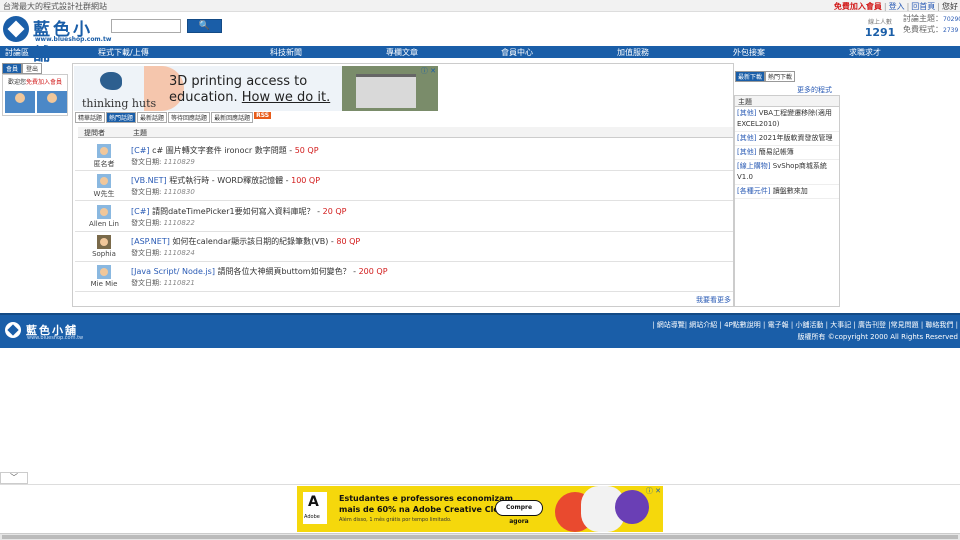 Image resolution: width=960 pixels, height=540 pixels. What do you see at coordinates (923, 6) in the screenshot?
I see `home-link: 回首頁` at bounding box center [923, 6].